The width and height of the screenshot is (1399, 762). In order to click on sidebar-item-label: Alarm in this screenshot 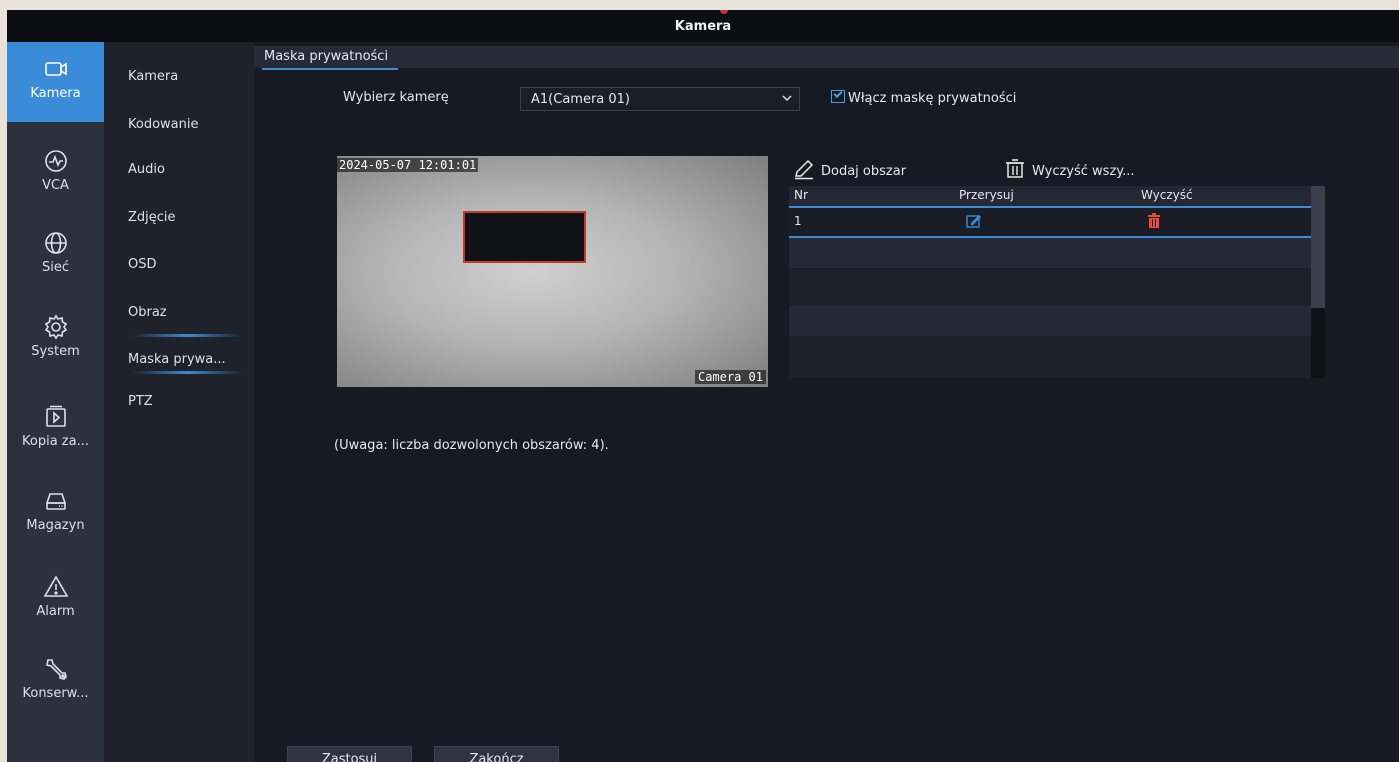, I will do `click(55, 611)`.